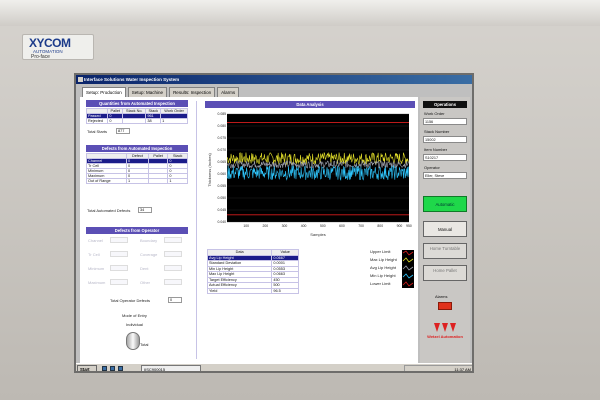  Describe the element at coordinates (137, 148) in the screenshot. I see `defects-auto-title: Defects from Automated Inspection` at that location.